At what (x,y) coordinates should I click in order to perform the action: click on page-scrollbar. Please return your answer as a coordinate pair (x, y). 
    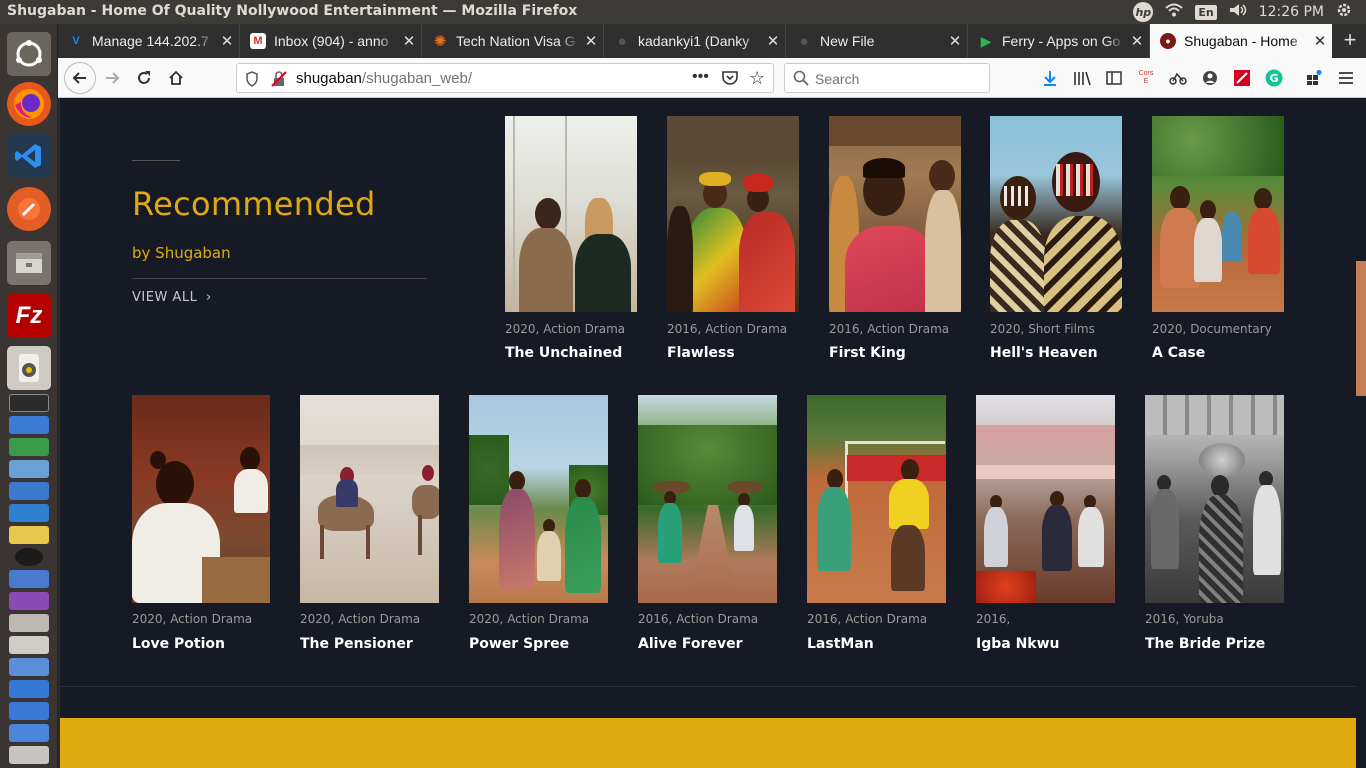
    Looking at the image, I should click on (1361, 433).